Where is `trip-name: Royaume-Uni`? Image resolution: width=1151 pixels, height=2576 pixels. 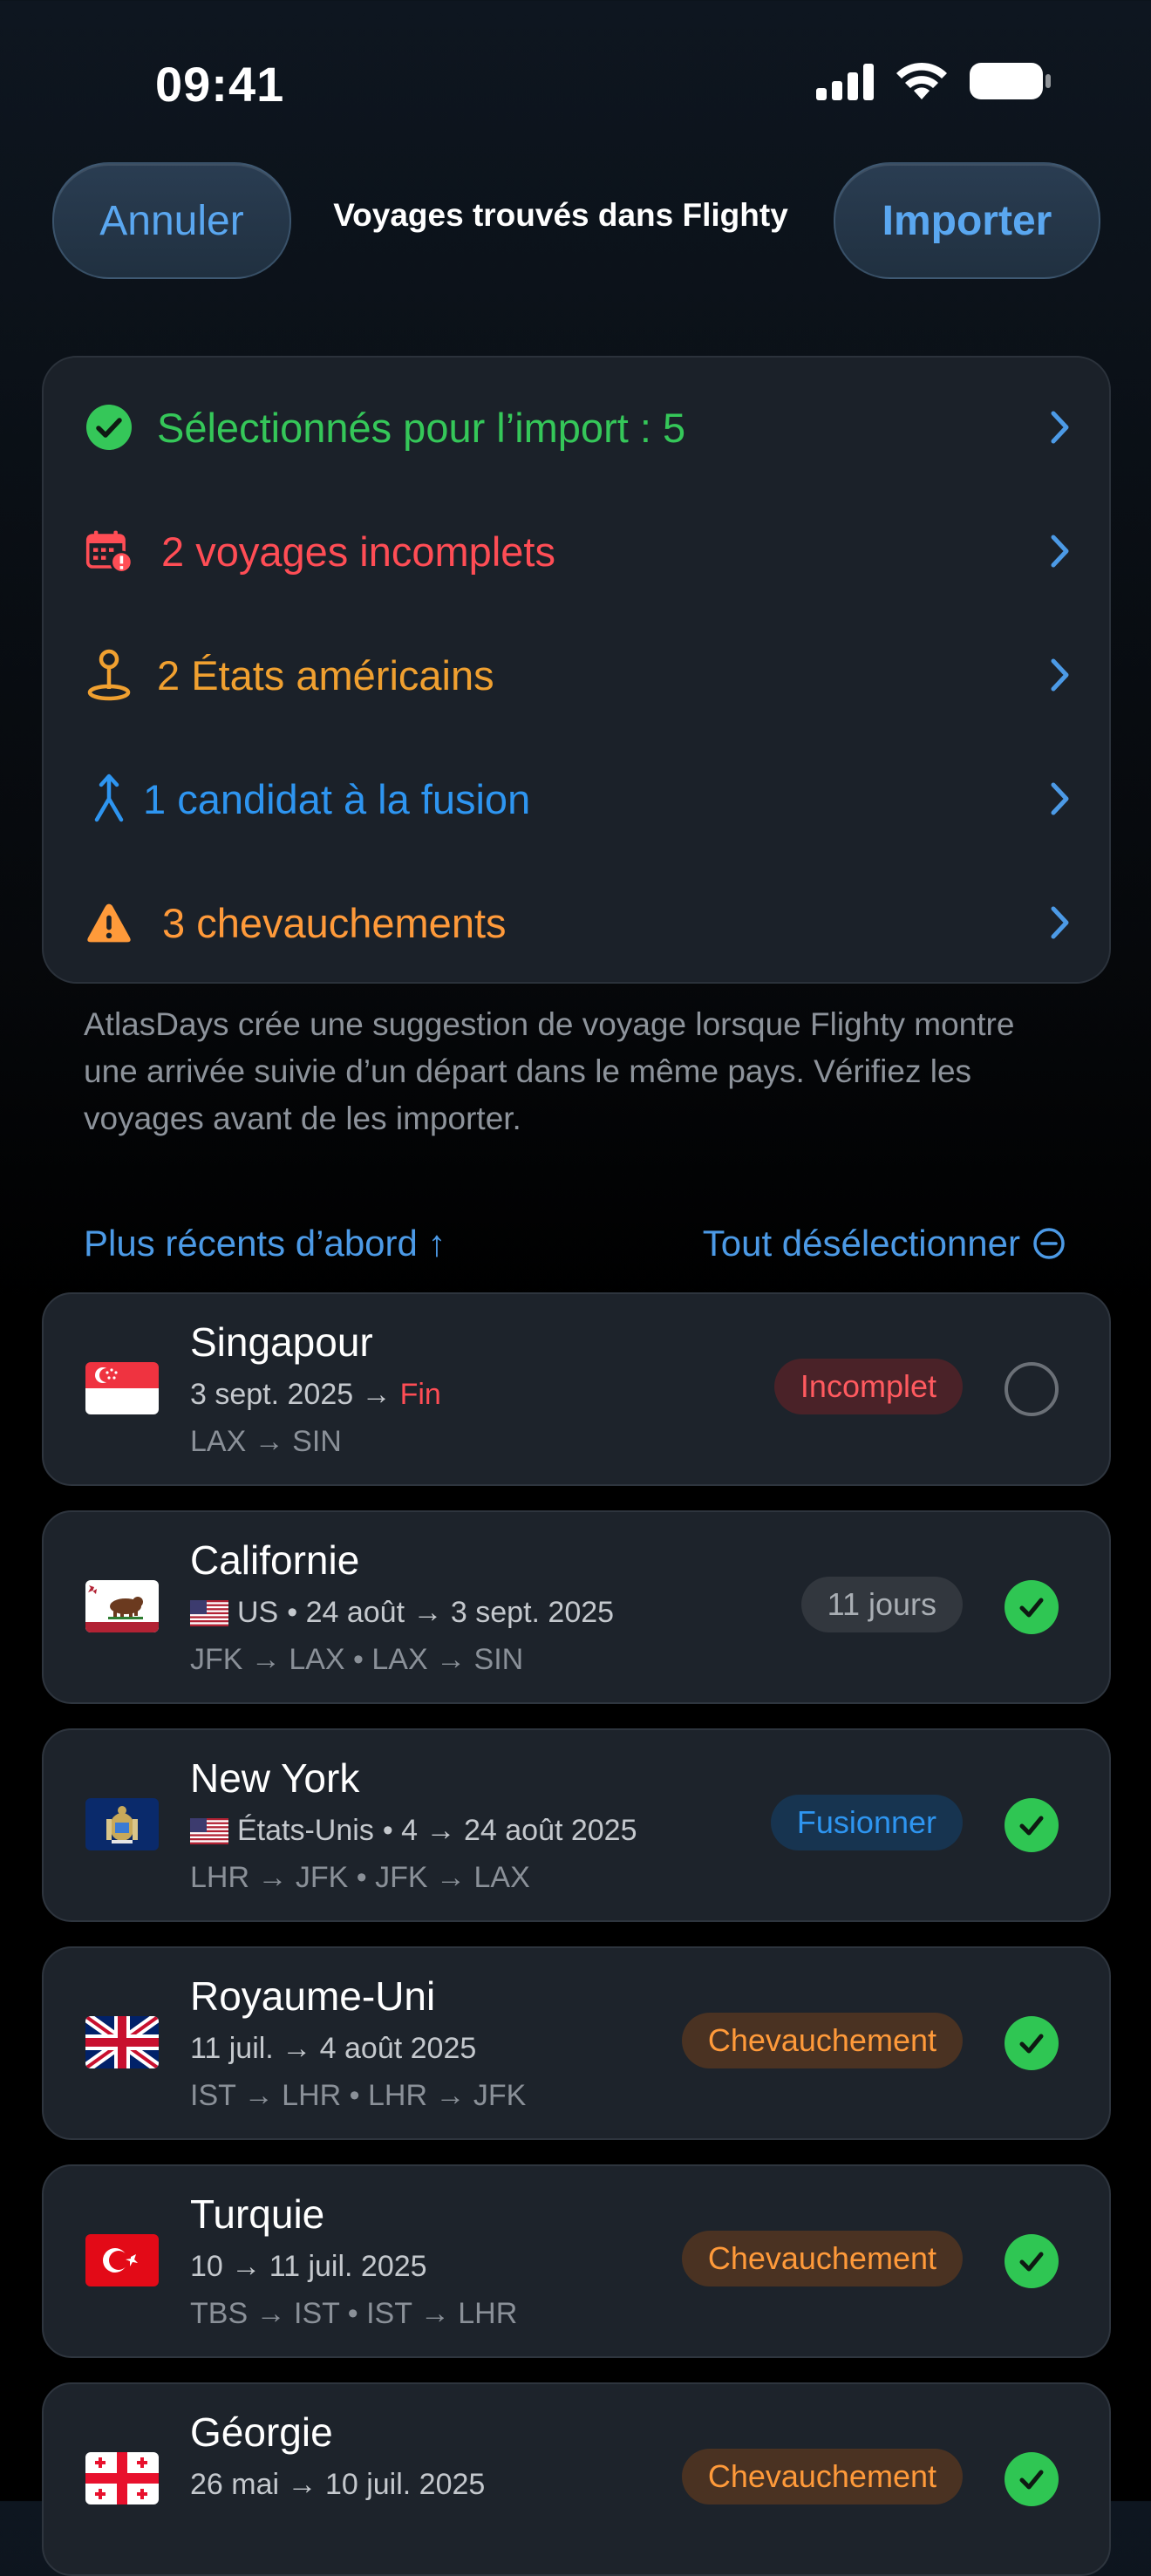
trip-name: Royaume-Uni is located at coordinates (313, 1996).